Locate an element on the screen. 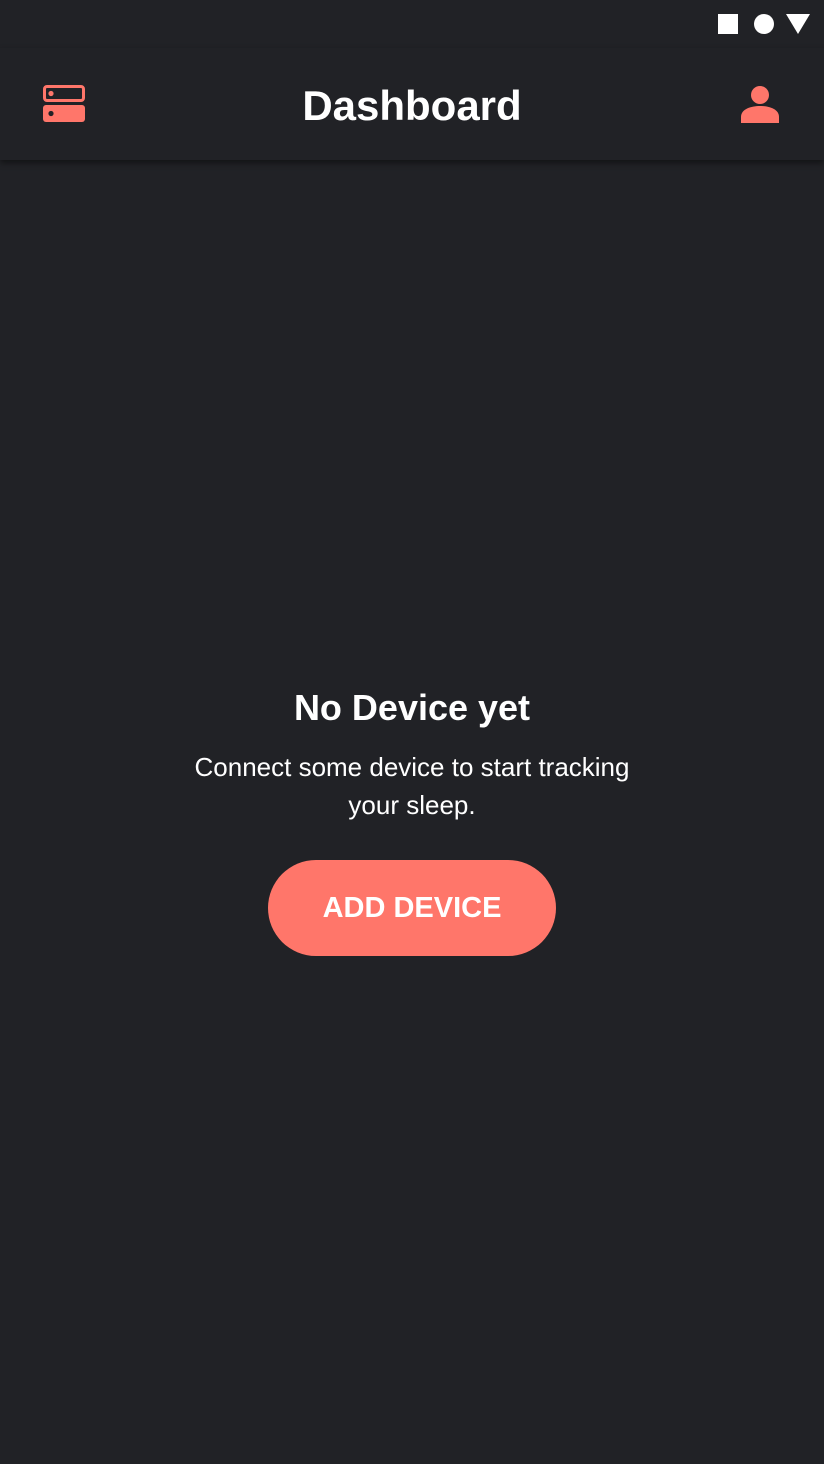 The height and width of the screenshot is (1464, 824). profile-button is located at coordinates (760, 104).